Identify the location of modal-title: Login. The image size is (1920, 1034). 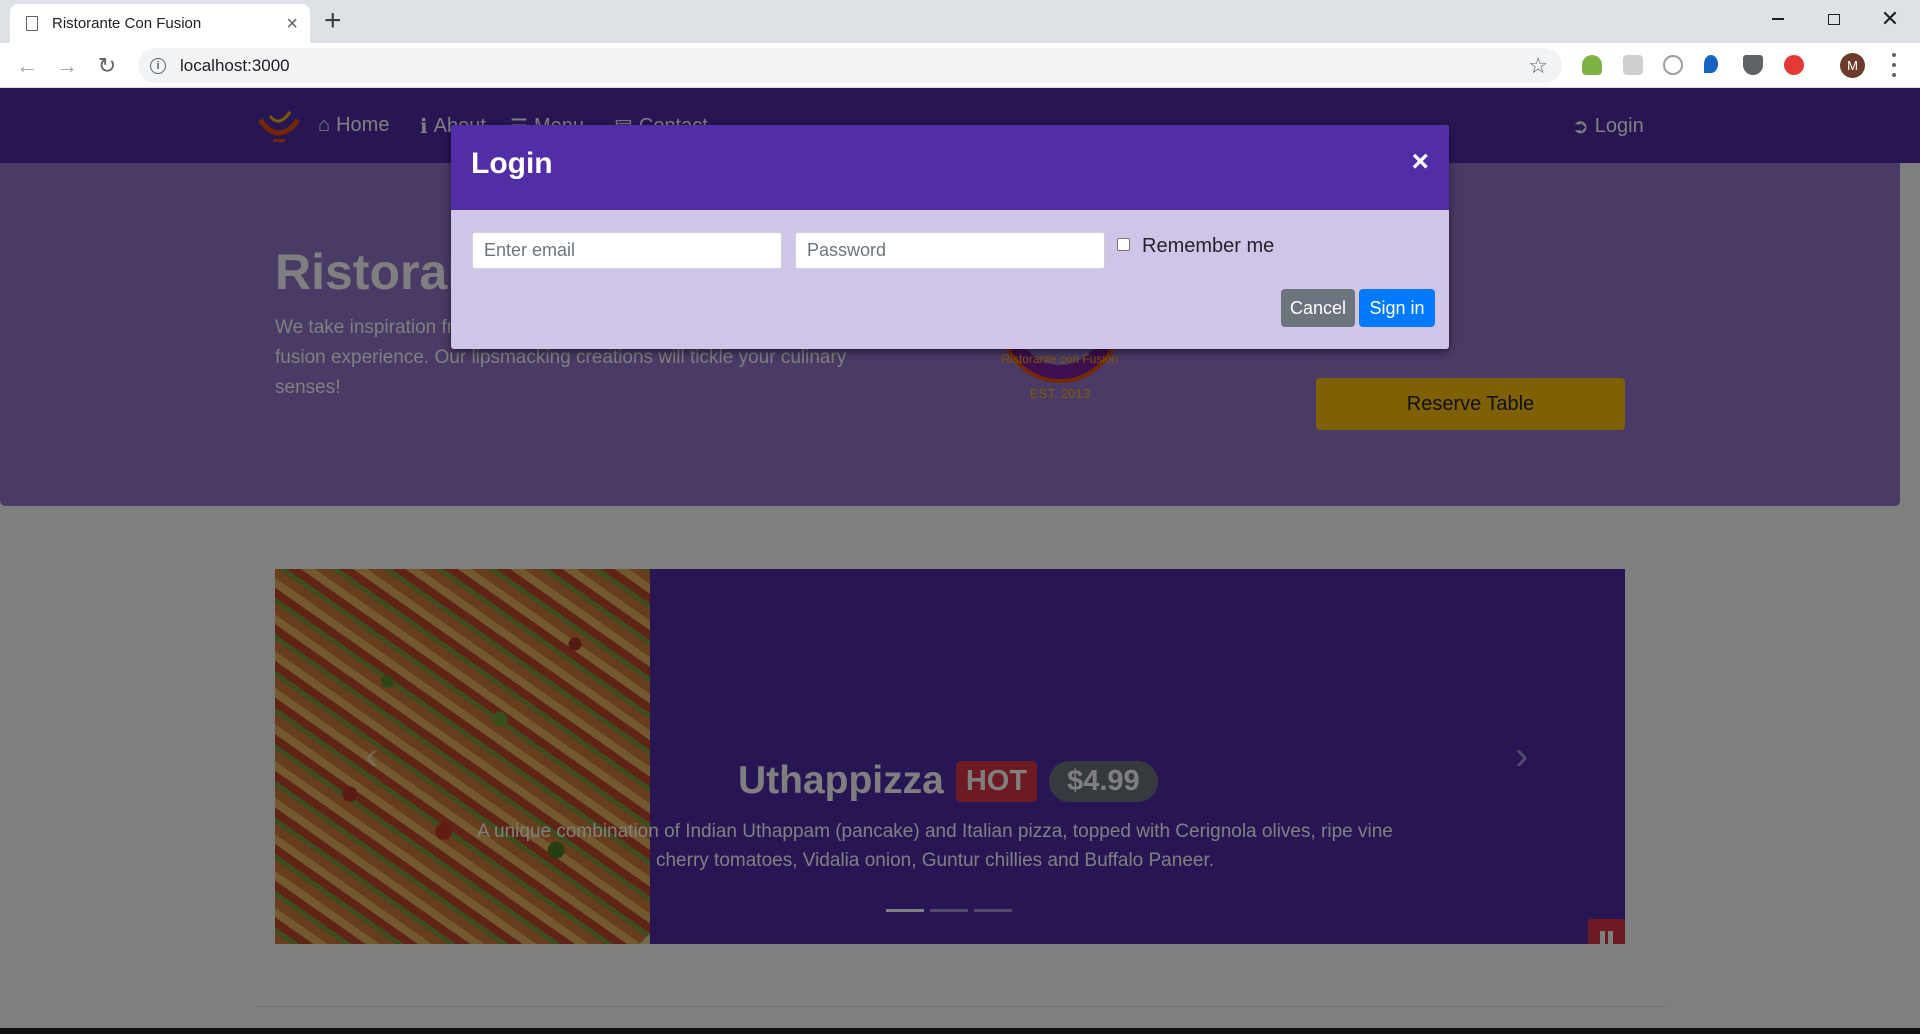
(512, 163).